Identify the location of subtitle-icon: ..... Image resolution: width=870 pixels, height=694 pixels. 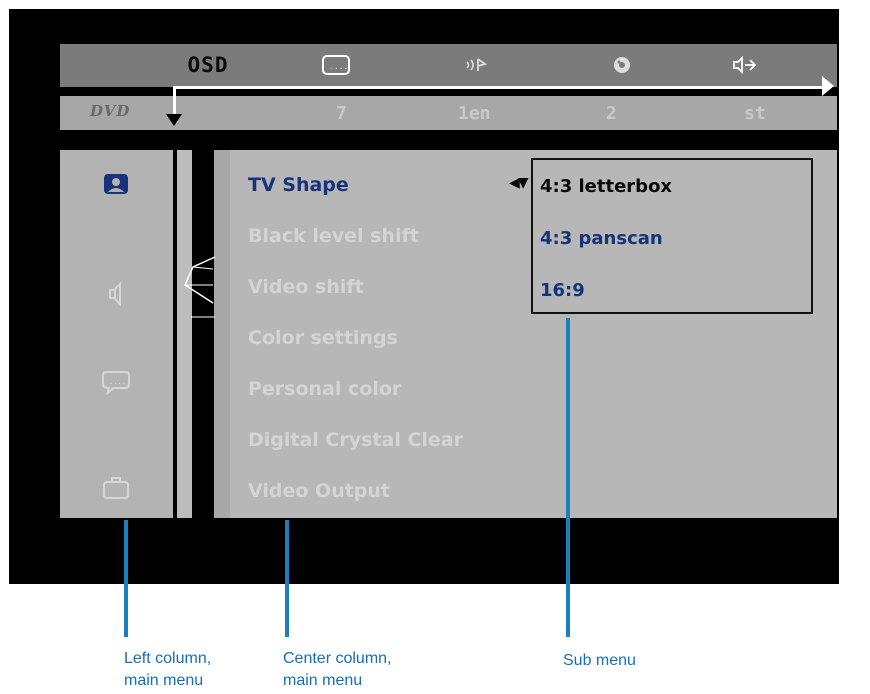
(336, 65).